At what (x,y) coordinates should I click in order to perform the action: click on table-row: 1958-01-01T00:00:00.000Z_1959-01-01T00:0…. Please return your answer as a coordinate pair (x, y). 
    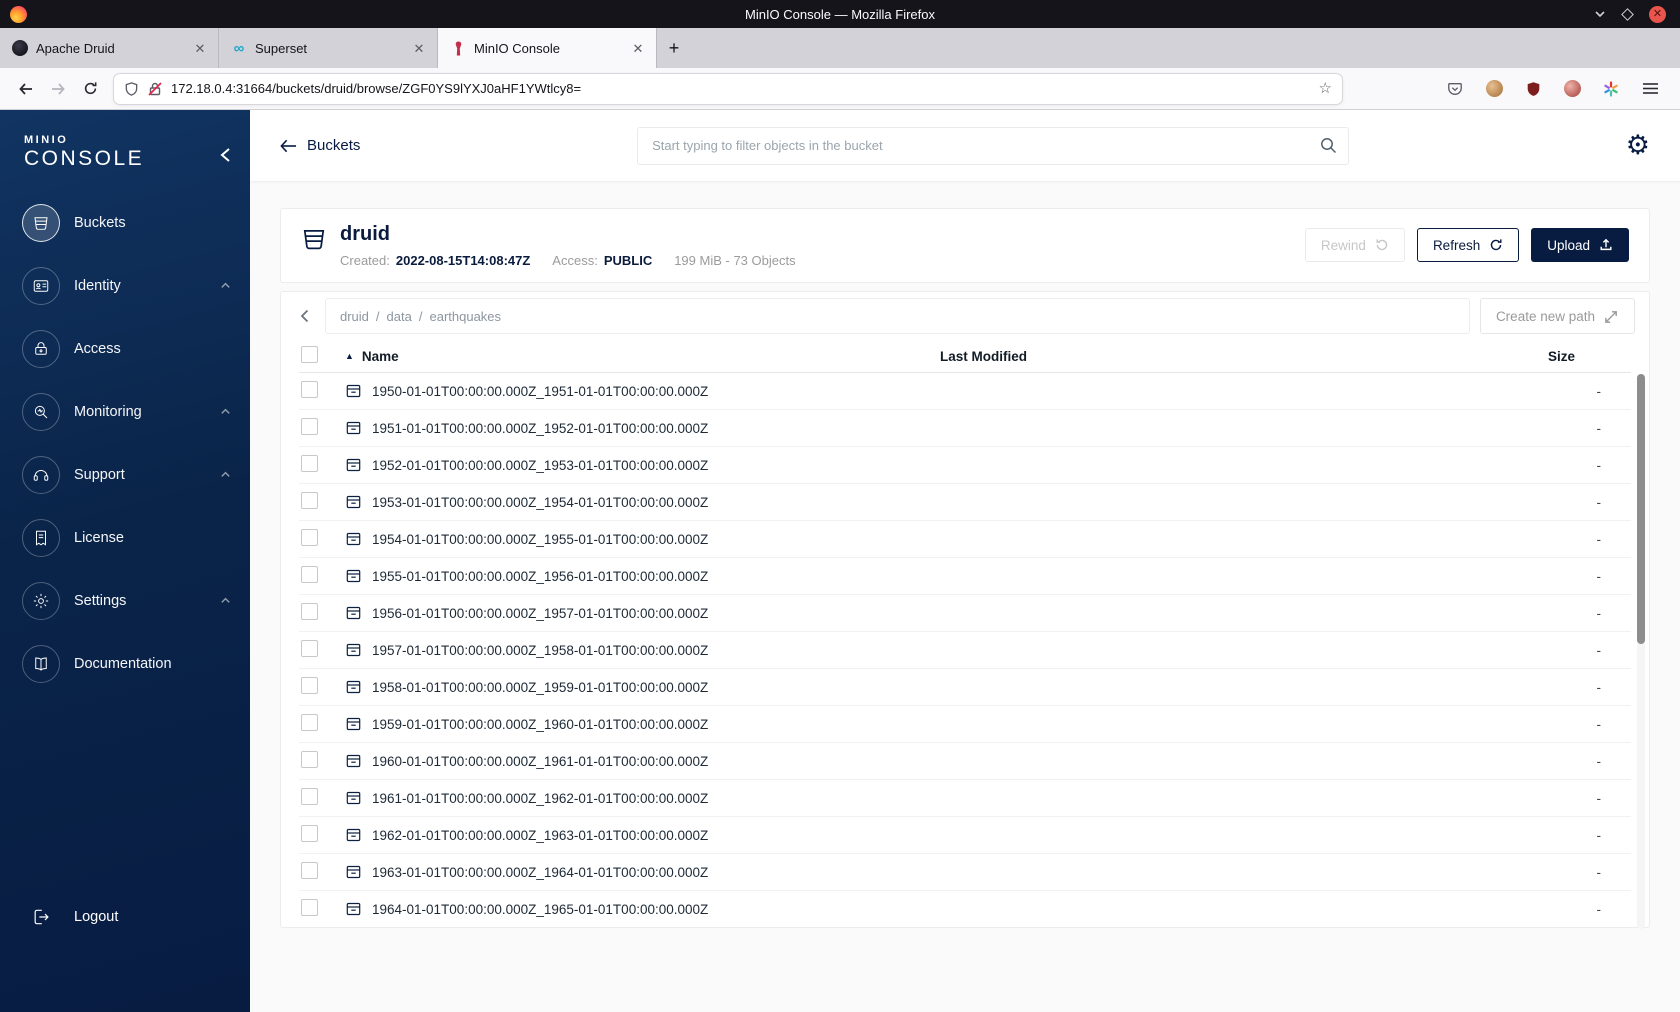
    Looking at the image, I should click on (965, 687).